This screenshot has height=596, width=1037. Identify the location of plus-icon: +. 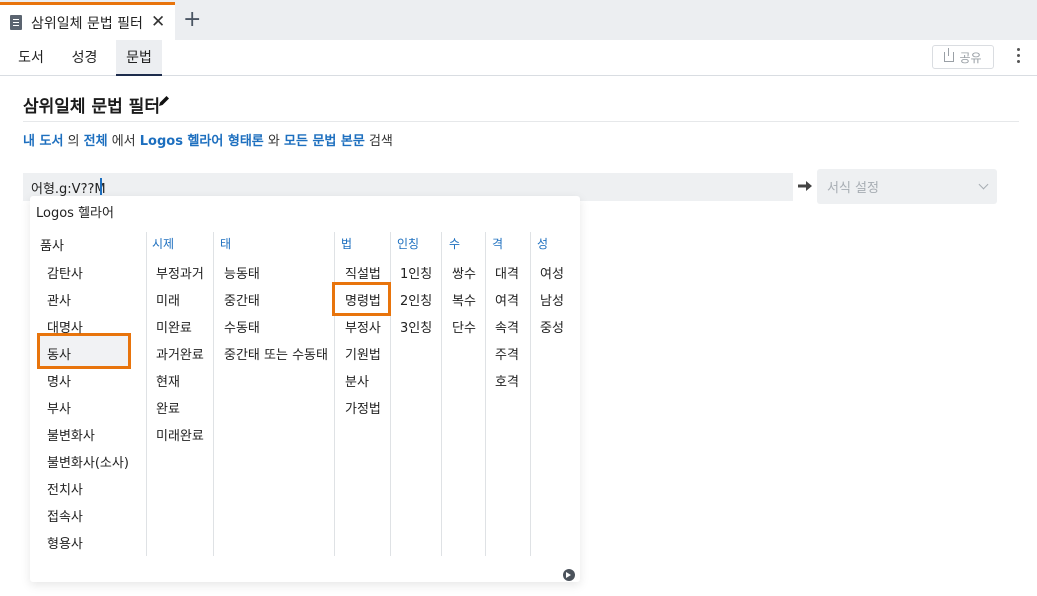
(192, 20).